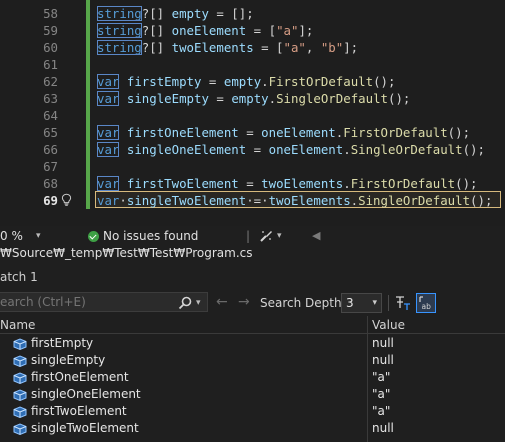  I want to click on code-text: var firstEmpty = empty.FirstOrDefault();, so click(246, 81).